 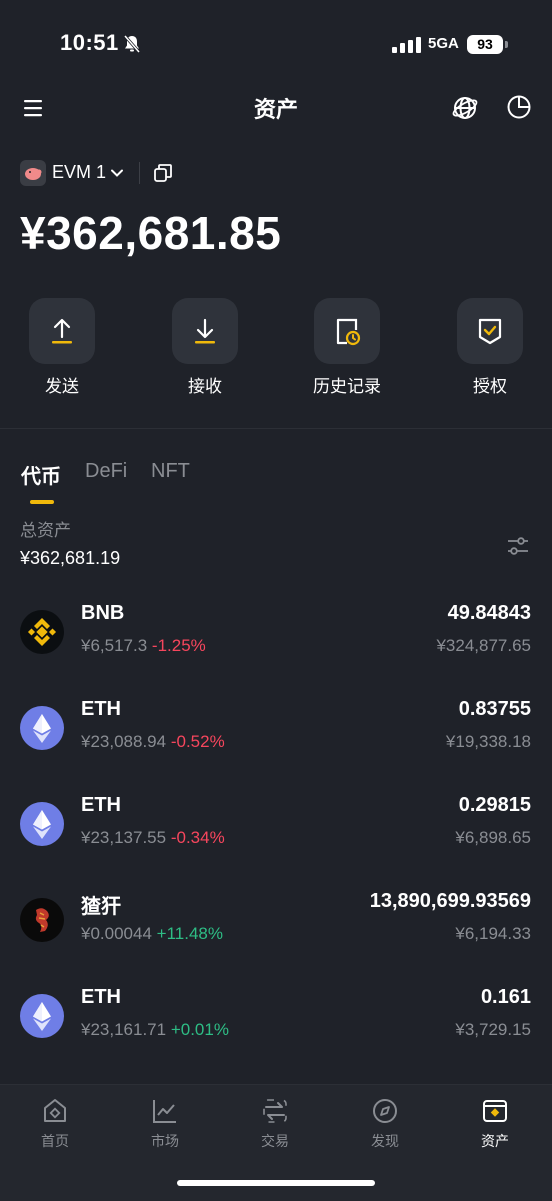 What do you see at coordinates (506, 44) in the screenshot?
I see `battery-tip` at bounding box center [506, 44].